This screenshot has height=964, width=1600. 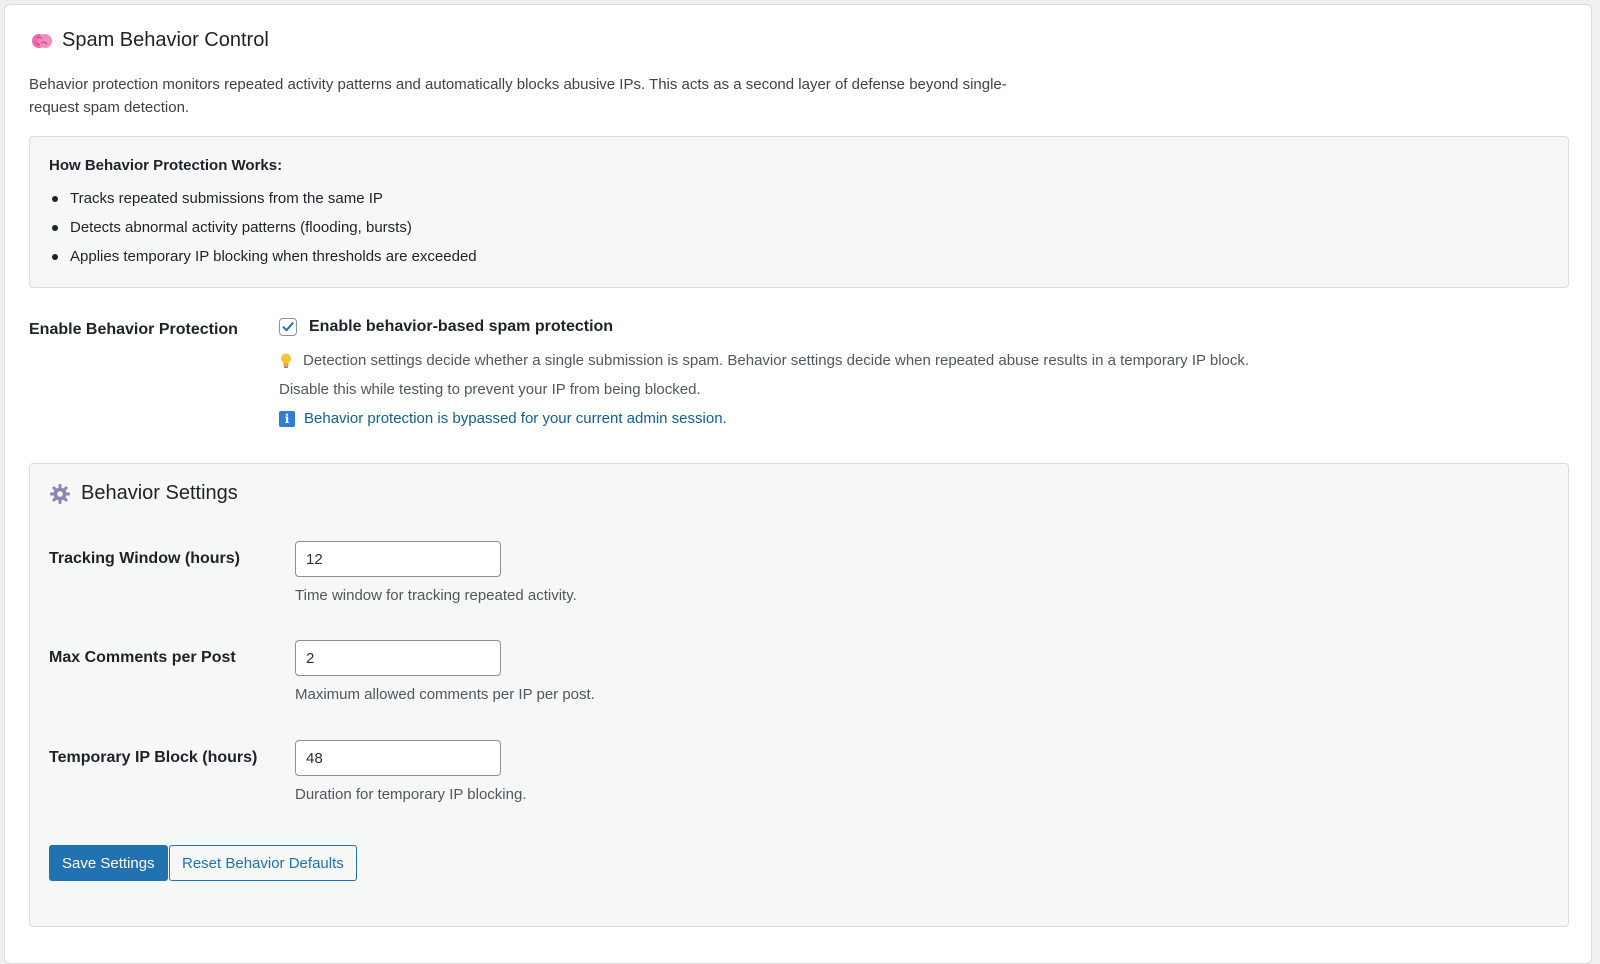 I want to click on page-title-text: Spam Behavior Control, so click(x=165, y=40).